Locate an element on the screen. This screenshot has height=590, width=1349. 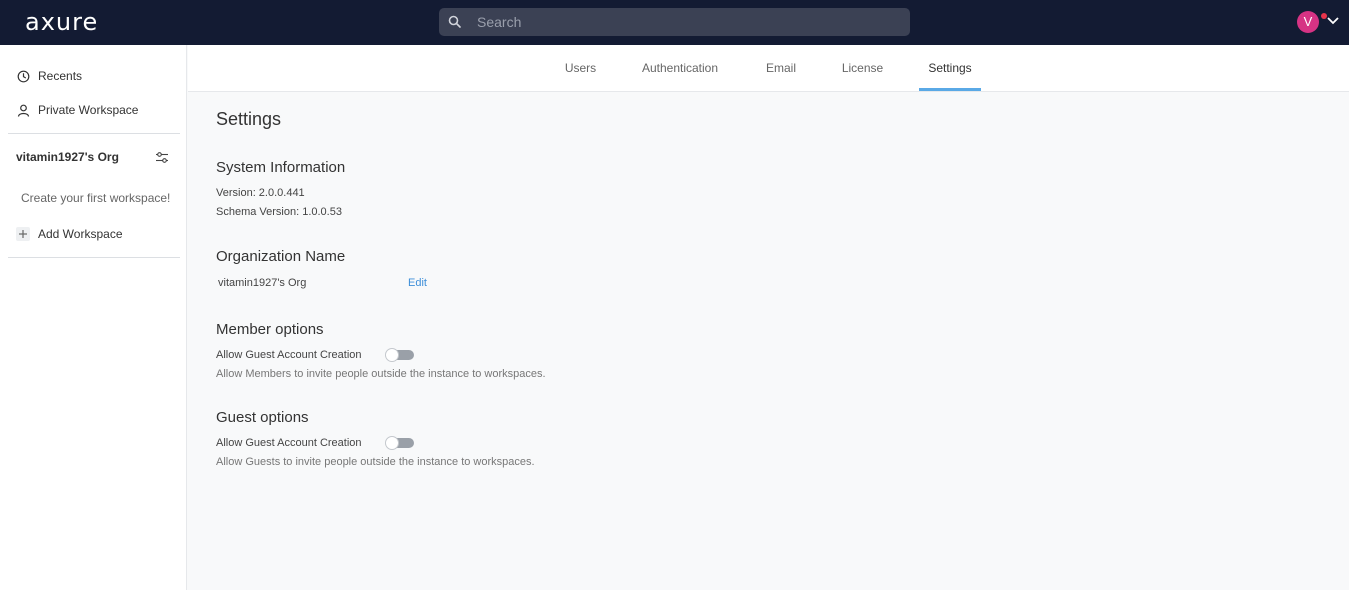
axure-logo: axure is located at coordinates (61, 22).